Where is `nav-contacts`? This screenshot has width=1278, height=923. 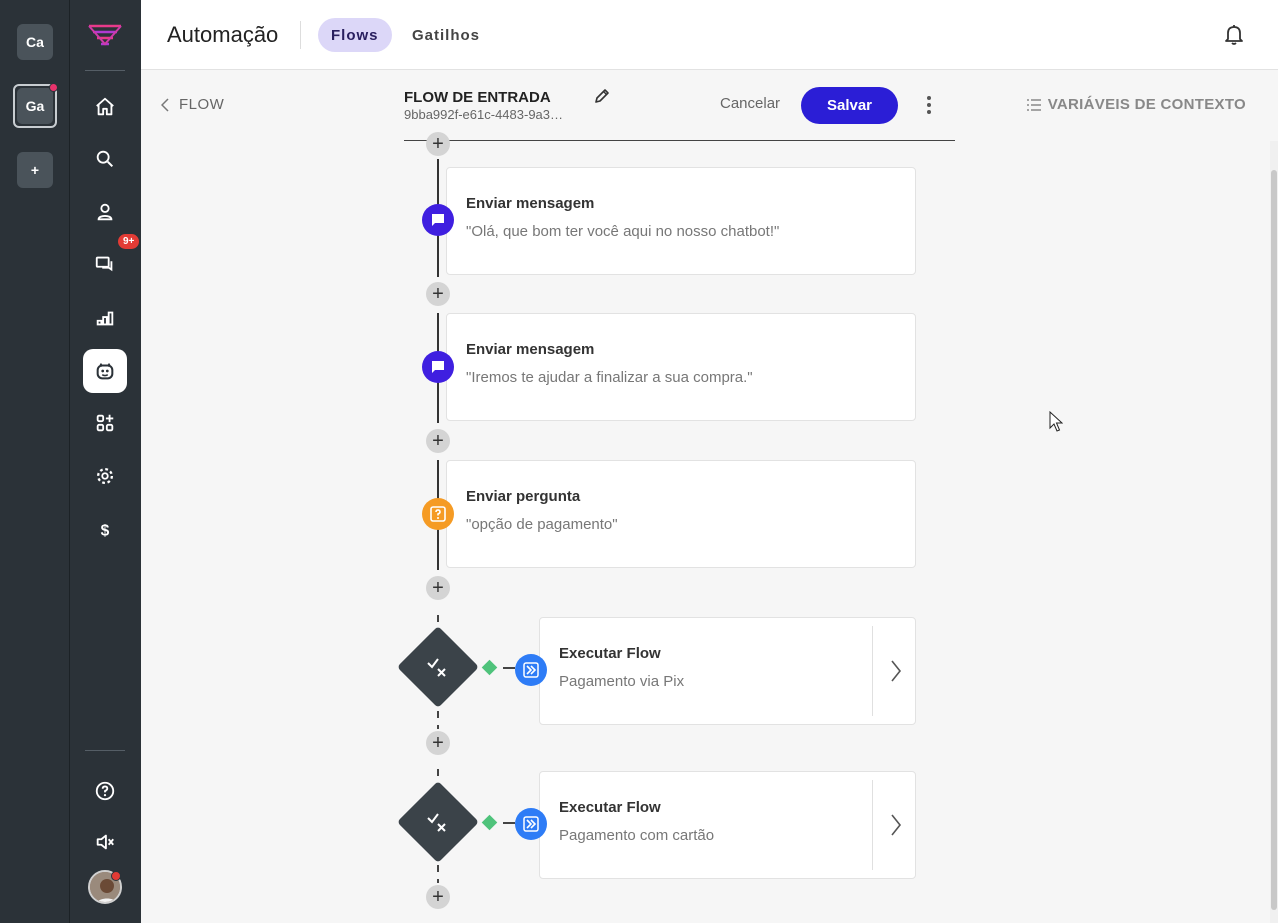 nav-contacts is located at coordinates (105, 212).